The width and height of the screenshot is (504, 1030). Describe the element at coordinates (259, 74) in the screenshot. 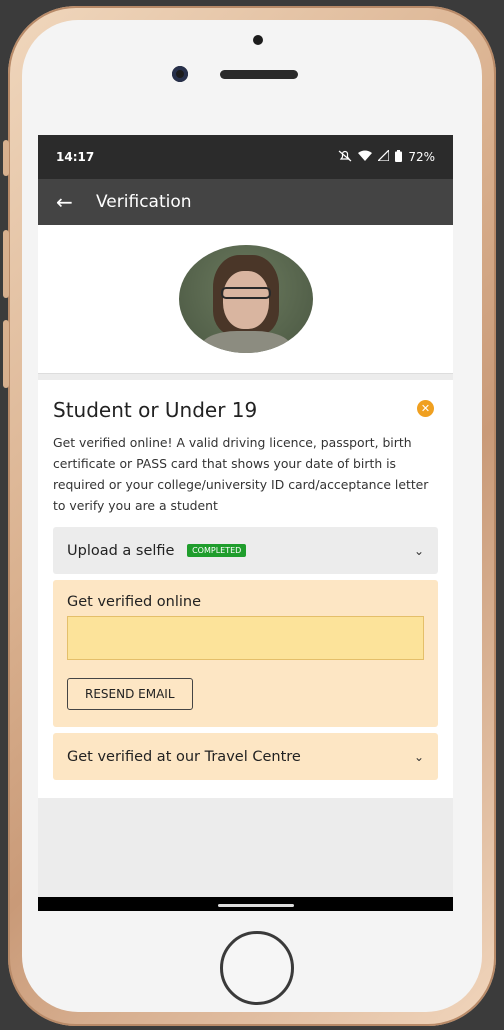

I see `earpiece-speaker` at that location.